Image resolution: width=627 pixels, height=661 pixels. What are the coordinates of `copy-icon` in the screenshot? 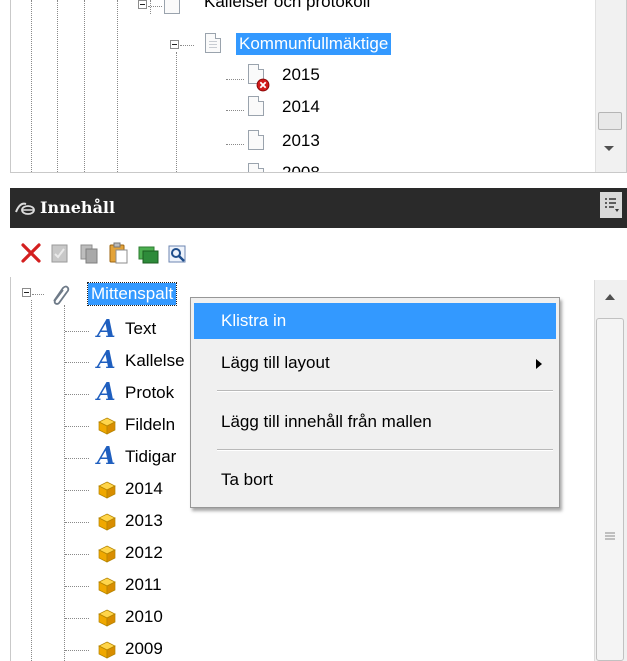 It's located at (89, 254).